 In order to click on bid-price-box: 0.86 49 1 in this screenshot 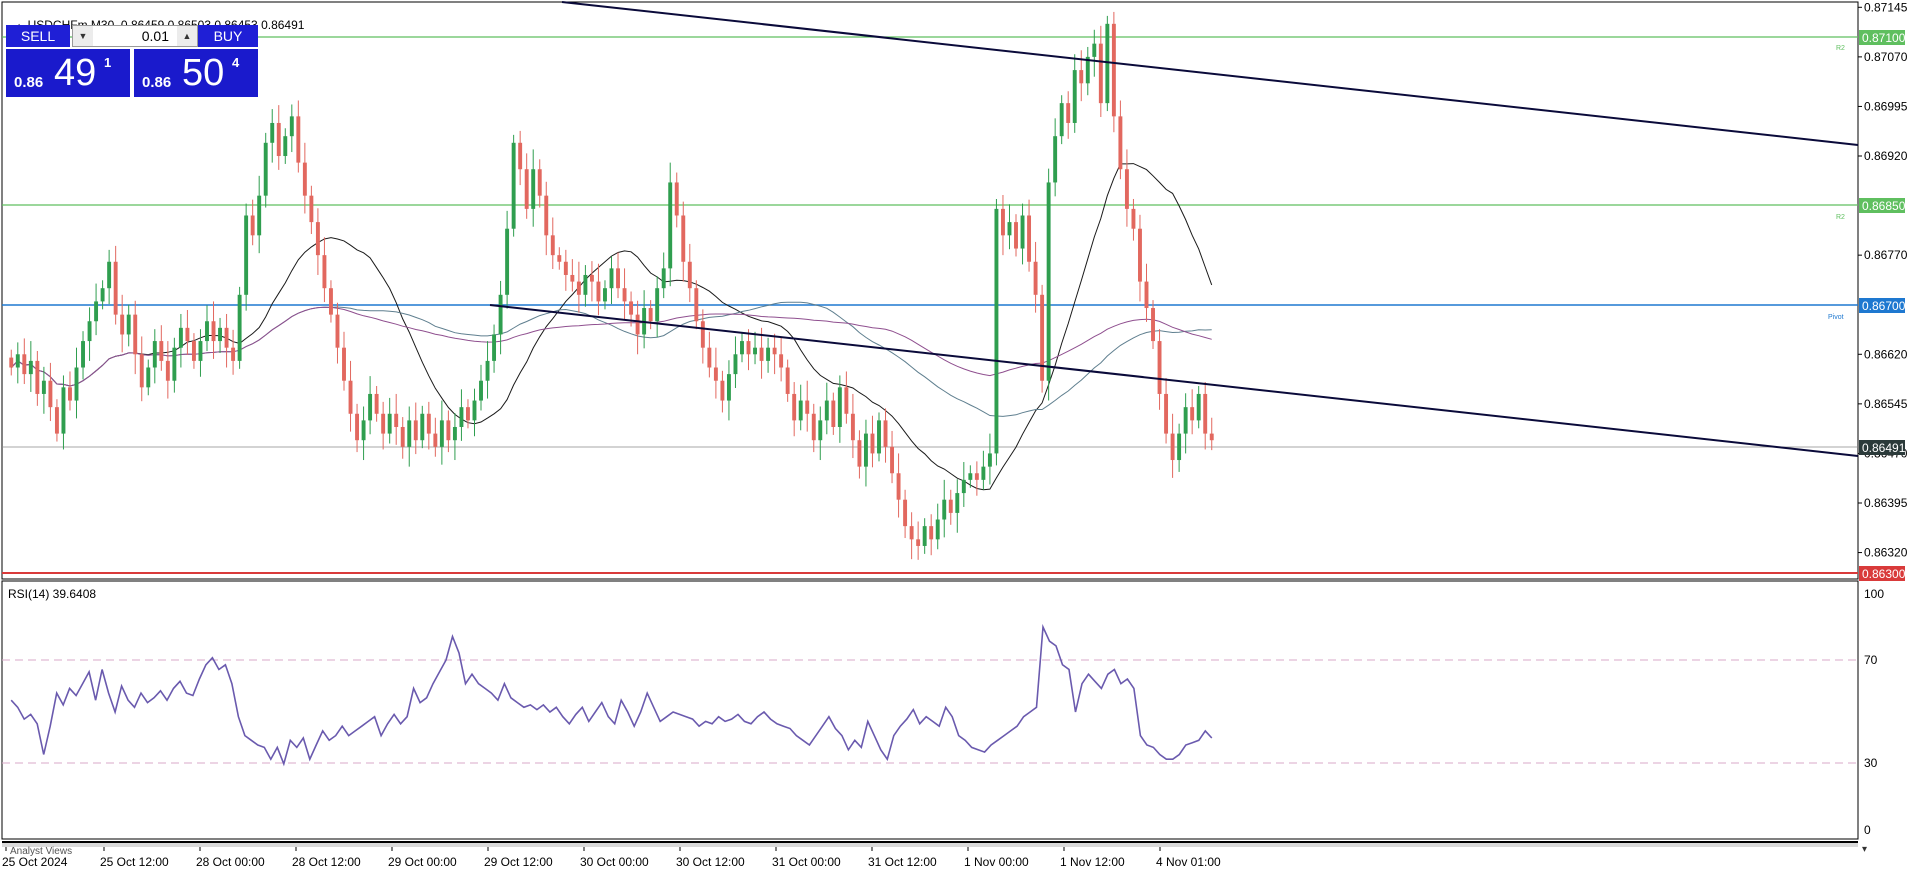, I will do `click(68, 73)`.